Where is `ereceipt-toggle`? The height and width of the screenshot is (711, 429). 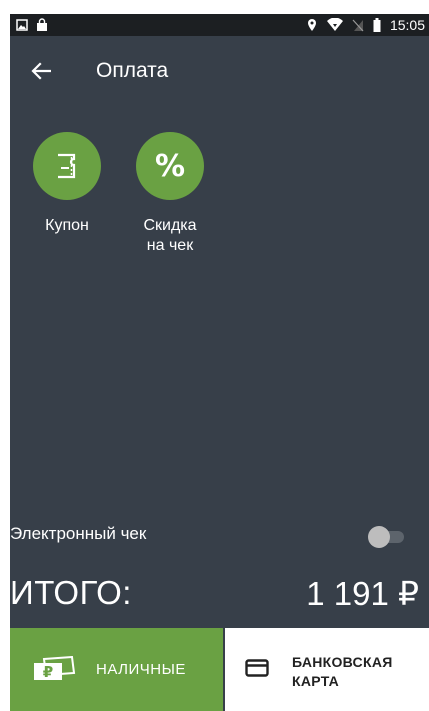 ereceipt-toggle is located at coordinates (386, 537).